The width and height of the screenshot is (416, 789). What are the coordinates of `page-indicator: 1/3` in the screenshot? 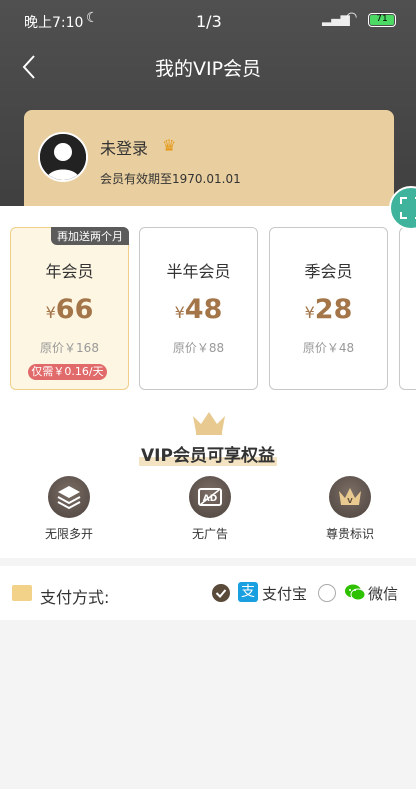 It's located at (209, 21).